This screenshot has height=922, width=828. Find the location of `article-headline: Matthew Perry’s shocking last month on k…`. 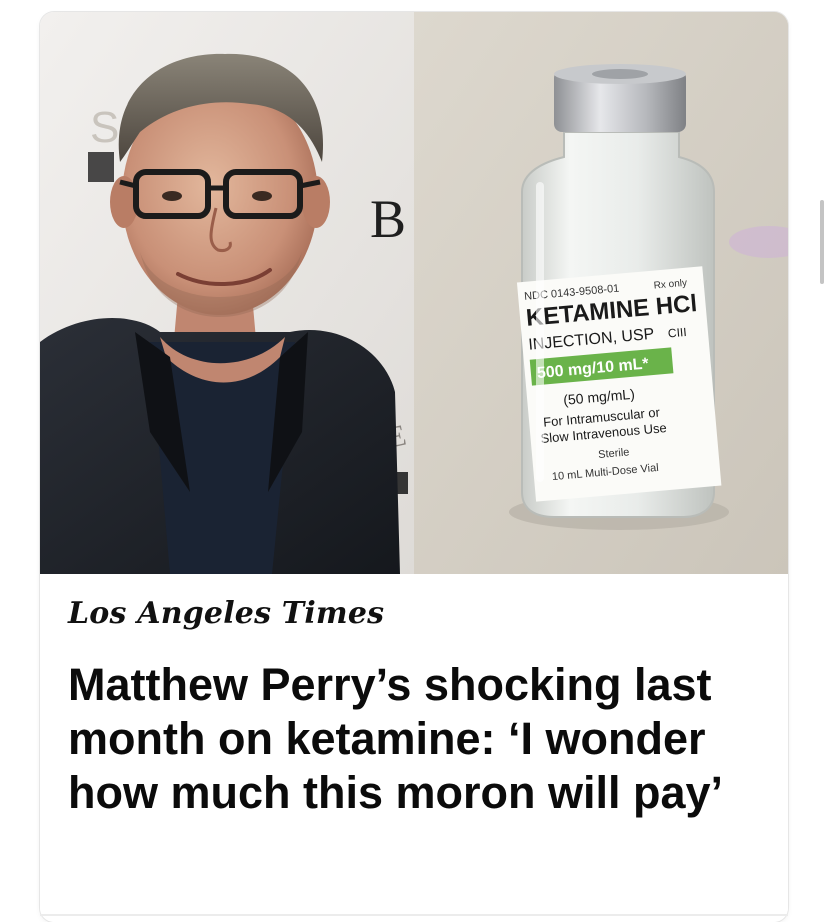

article-headline: Matthew Perry’s shocking last month on k… is located at coordinates (418, 739).